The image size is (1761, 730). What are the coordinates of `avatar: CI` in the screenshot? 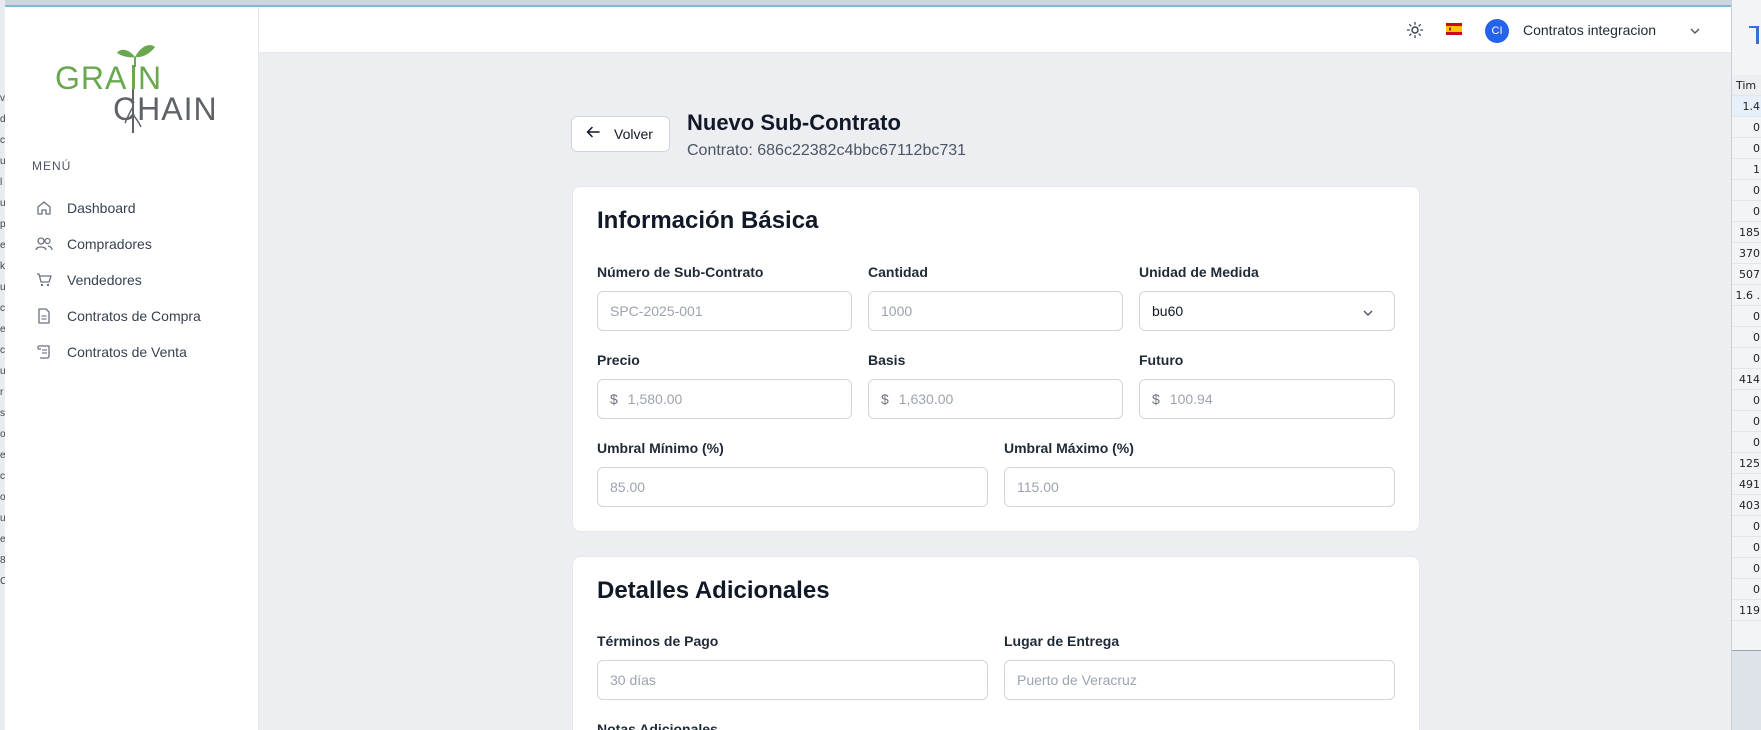 It's located at (1497, 31).